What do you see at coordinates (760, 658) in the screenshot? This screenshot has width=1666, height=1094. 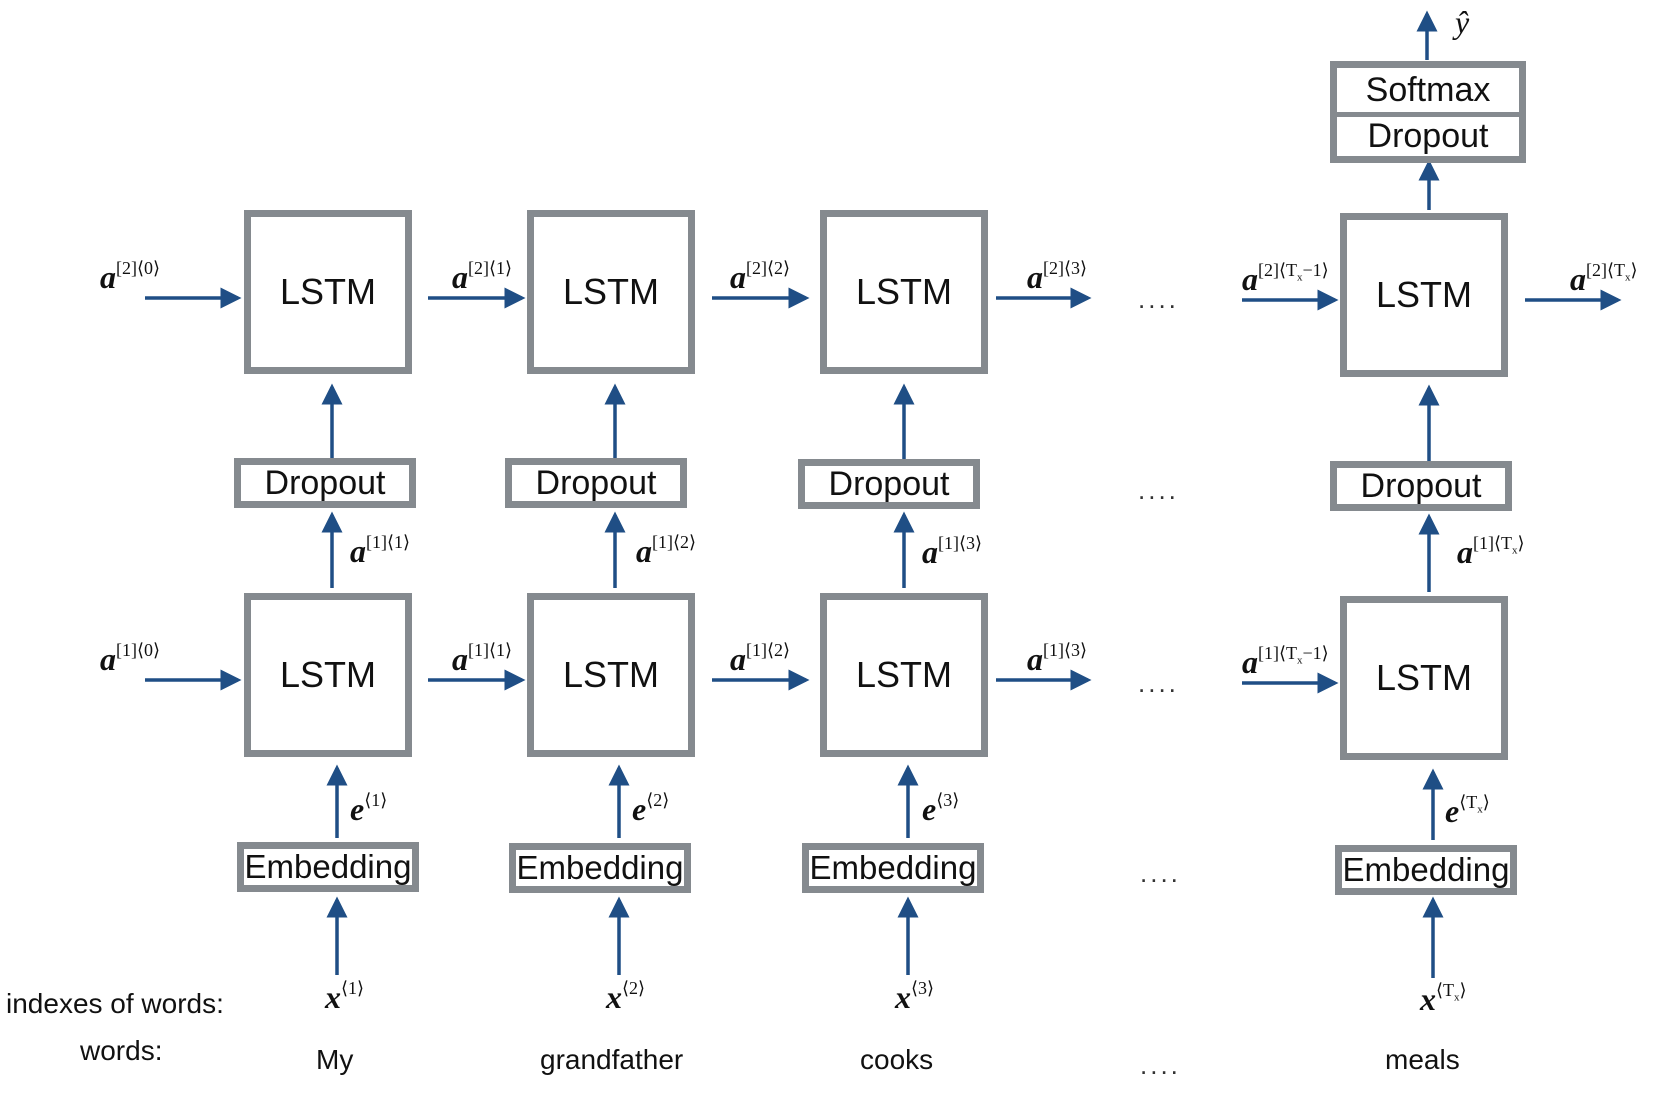 I see `label-a1-2: a[1]⟨2⟩` at bounding box center [760, 658].